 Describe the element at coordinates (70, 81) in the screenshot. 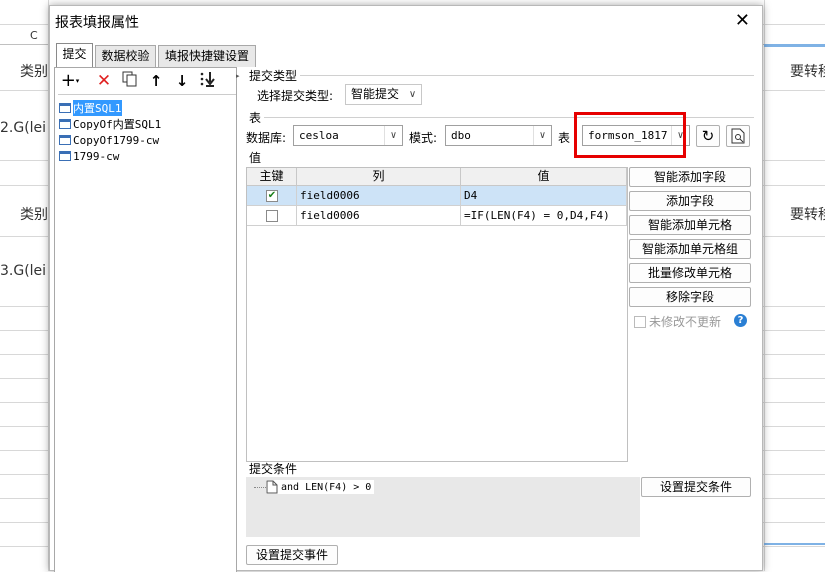

I see `add-icon: +▾` at that location.